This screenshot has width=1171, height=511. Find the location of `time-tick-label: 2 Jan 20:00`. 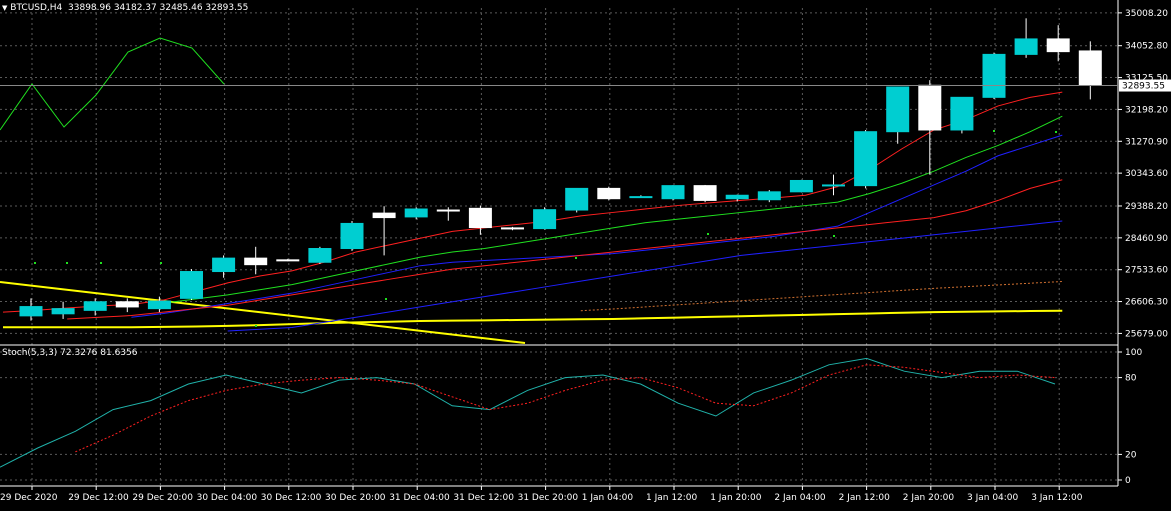

time-tick-label: 2 Jan 20:00 is located at coordinates (929, 498).